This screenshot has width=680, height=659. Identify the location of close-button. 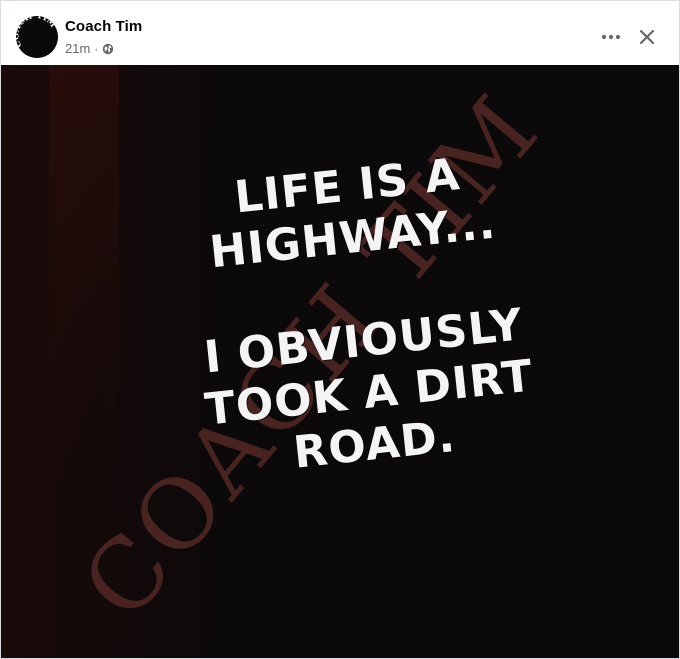
(647, 37).